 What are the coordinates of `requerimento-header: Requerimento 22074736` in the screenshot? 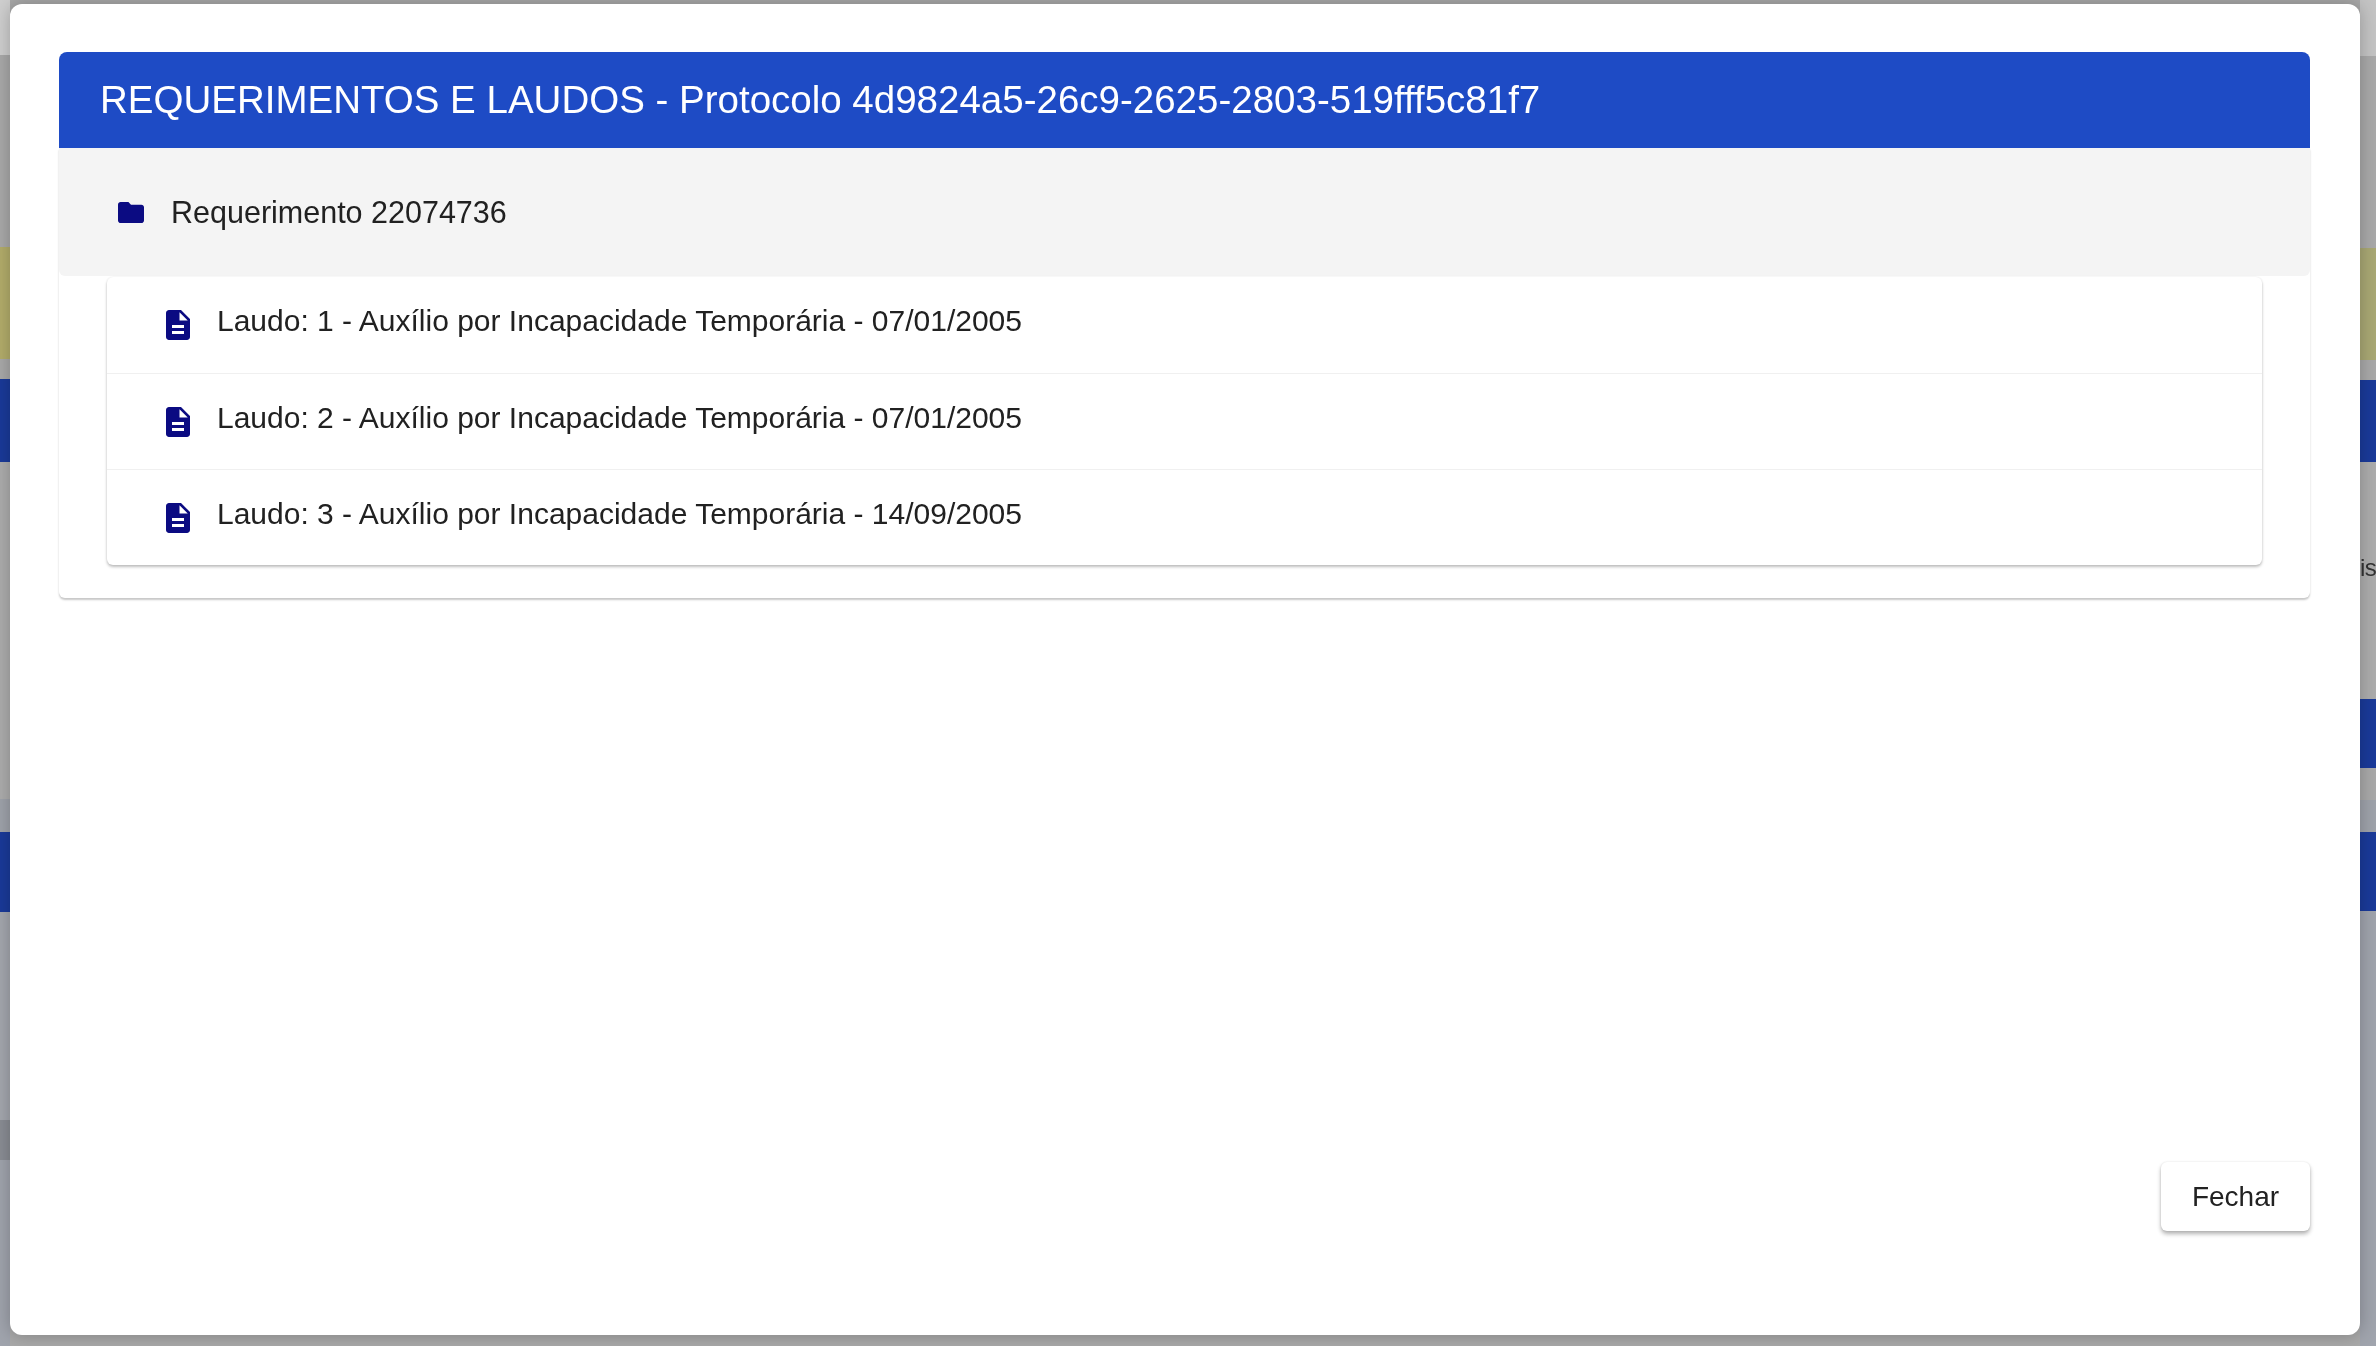 It's located at (1184, 212).